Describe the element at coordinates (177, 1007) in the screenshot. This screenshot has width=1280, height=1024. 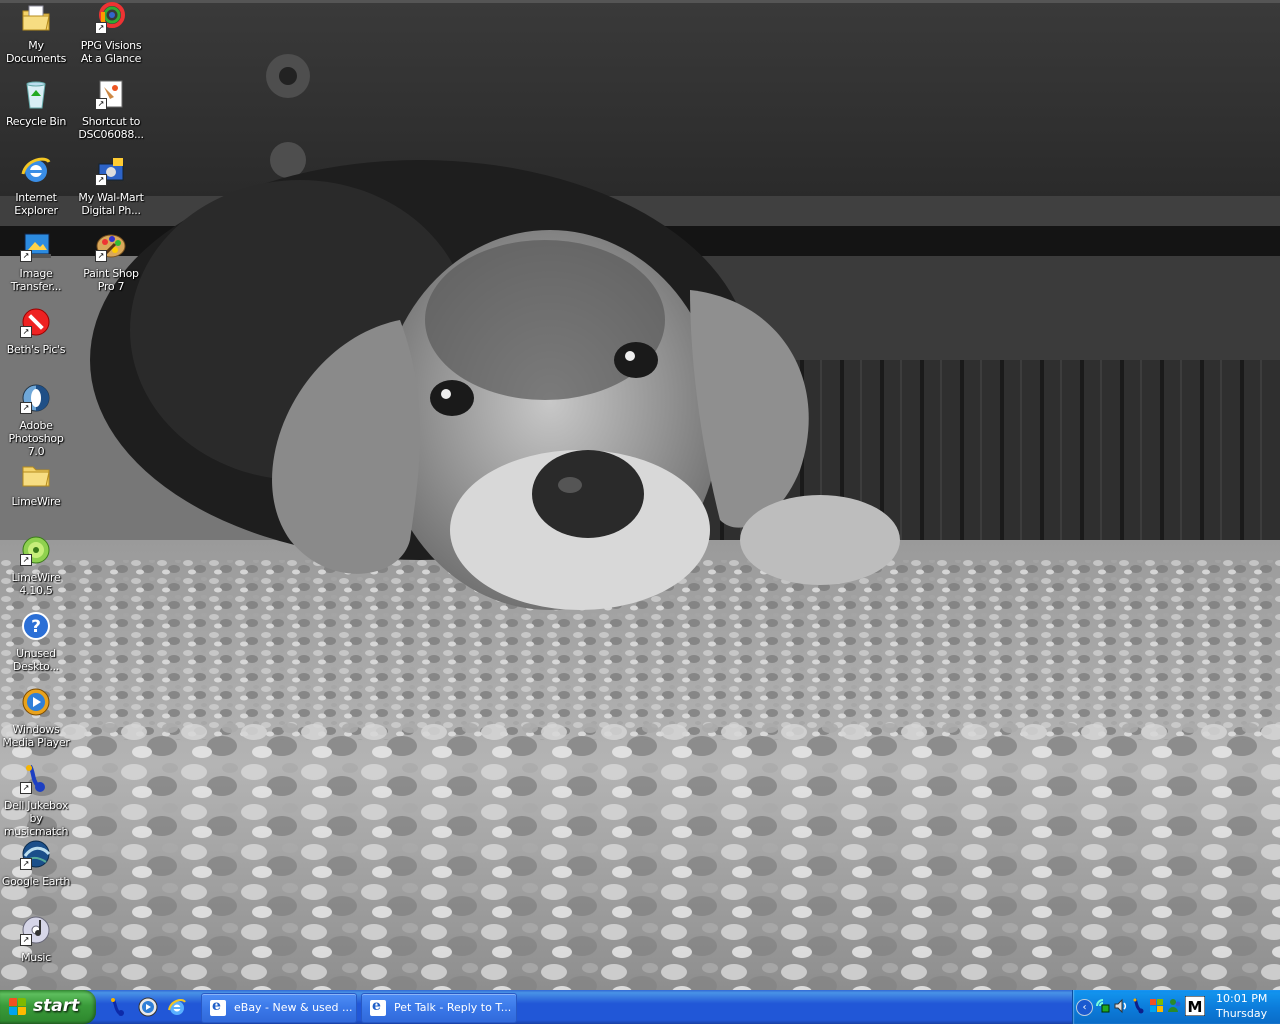
I see `quicklaunch-internet-explorer-icon` at that location.